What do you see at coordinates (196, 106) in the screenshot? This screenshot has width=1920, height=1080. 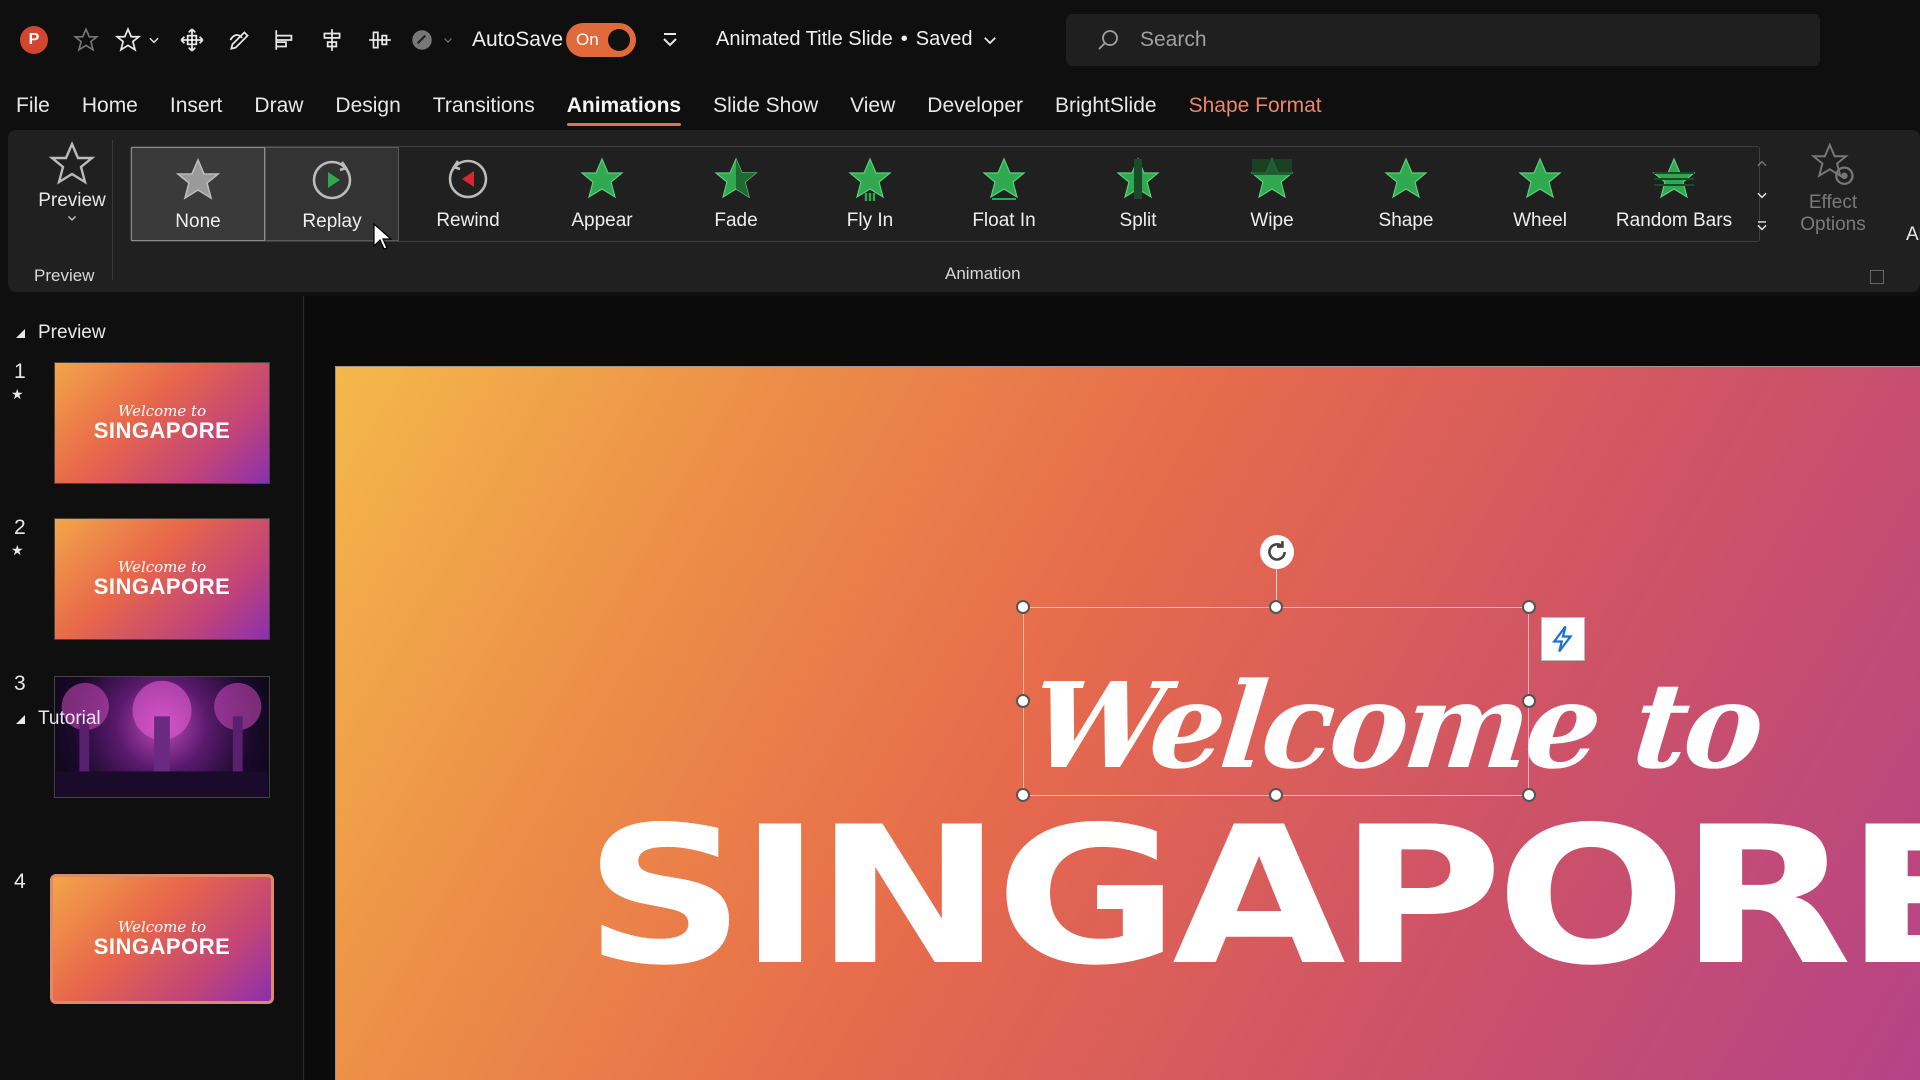 I see `tab-insert: Insert` at bounding box center [196, 106].